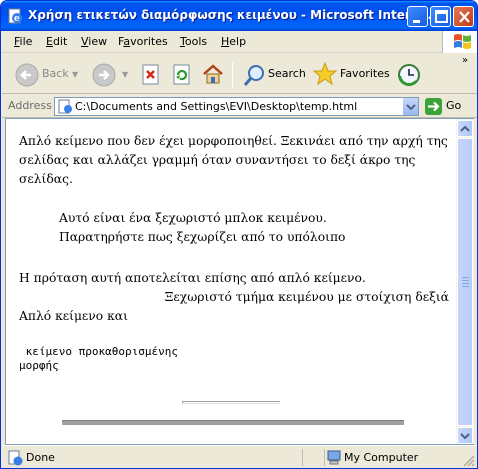 This screenshot has width=478, height=469. I want to click on maximize-button, so click(440, 16).